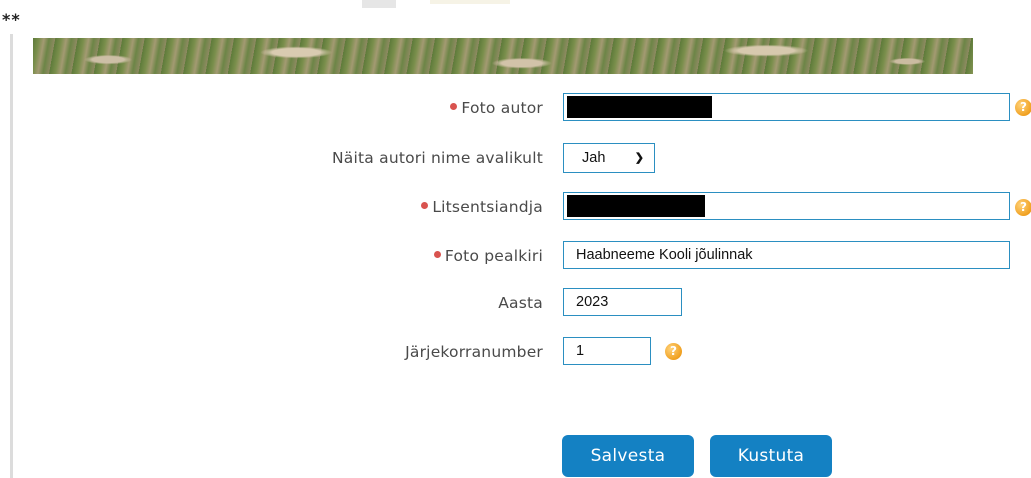  What do you see at coordinates (474, 352) in the screenshot?
I see `sequence-number-label: Järjekorranumber` at bounding box center [474, 352].